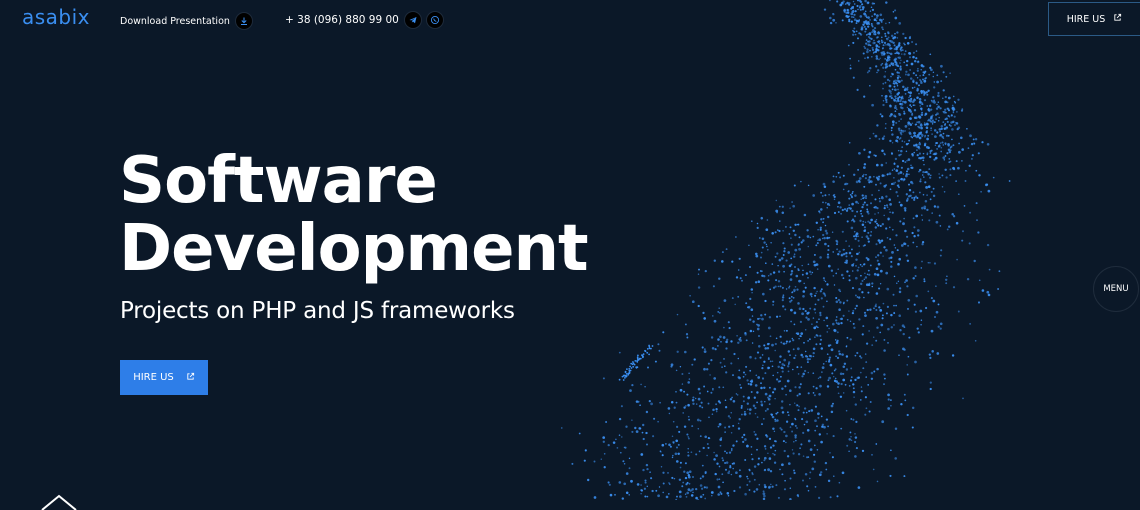 The height and width of the screenshot is (510, 1140). I want to click on download-presentation-link: Download Presentation, so click(186, 21).